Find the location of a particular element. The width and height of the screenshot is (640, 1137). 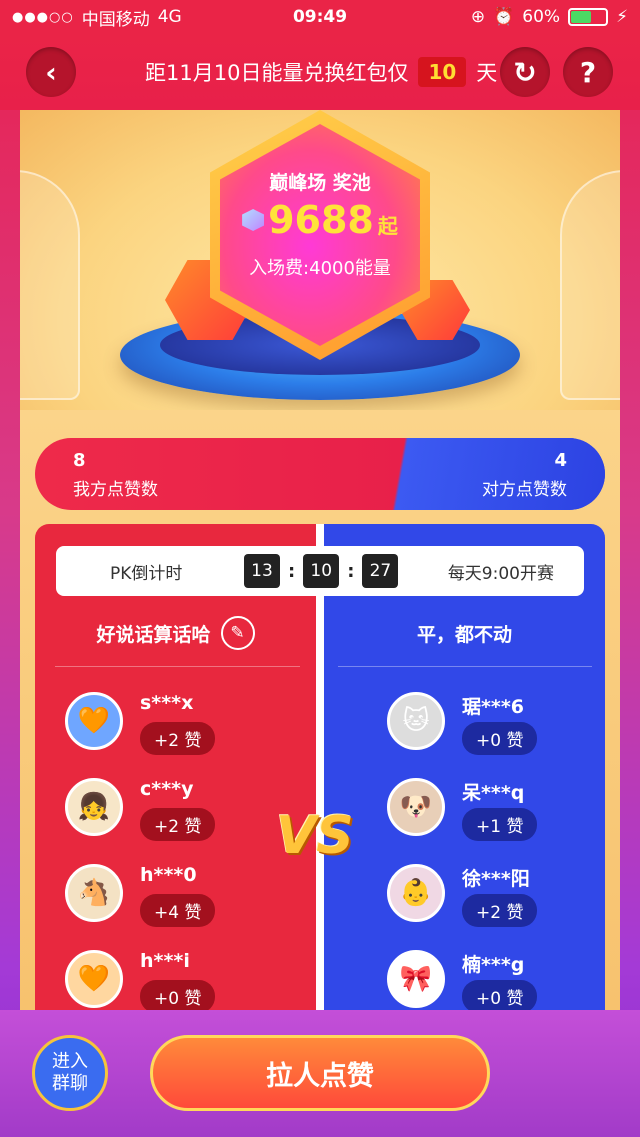

left-team-name: 好说话算话哈 ✎ is located at coordinates (175, 633).